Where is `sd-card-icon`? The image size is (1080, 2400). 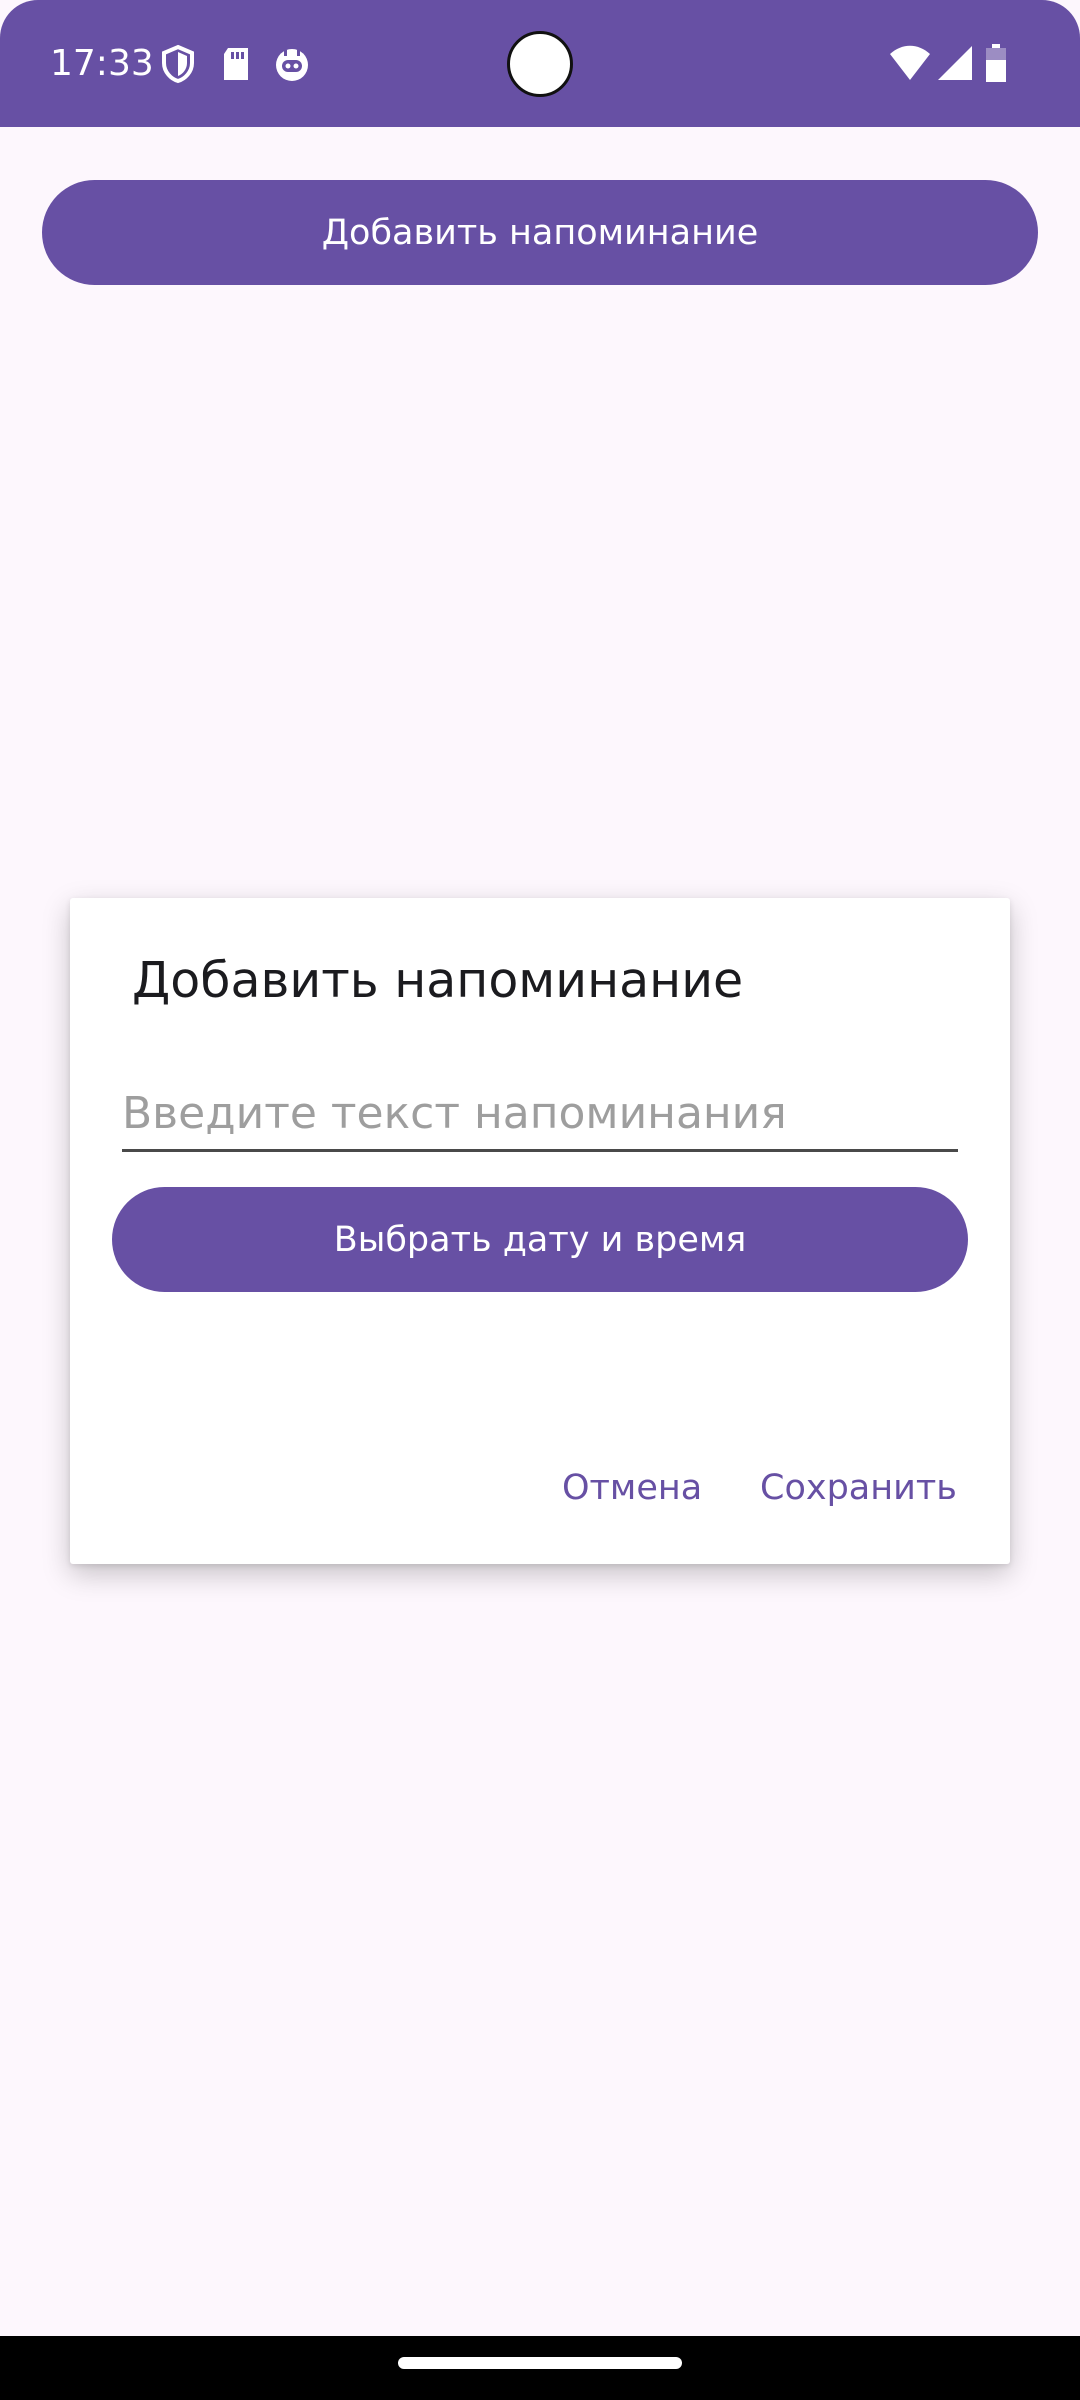
sd-card-icon is located at coordinates (236, 64).